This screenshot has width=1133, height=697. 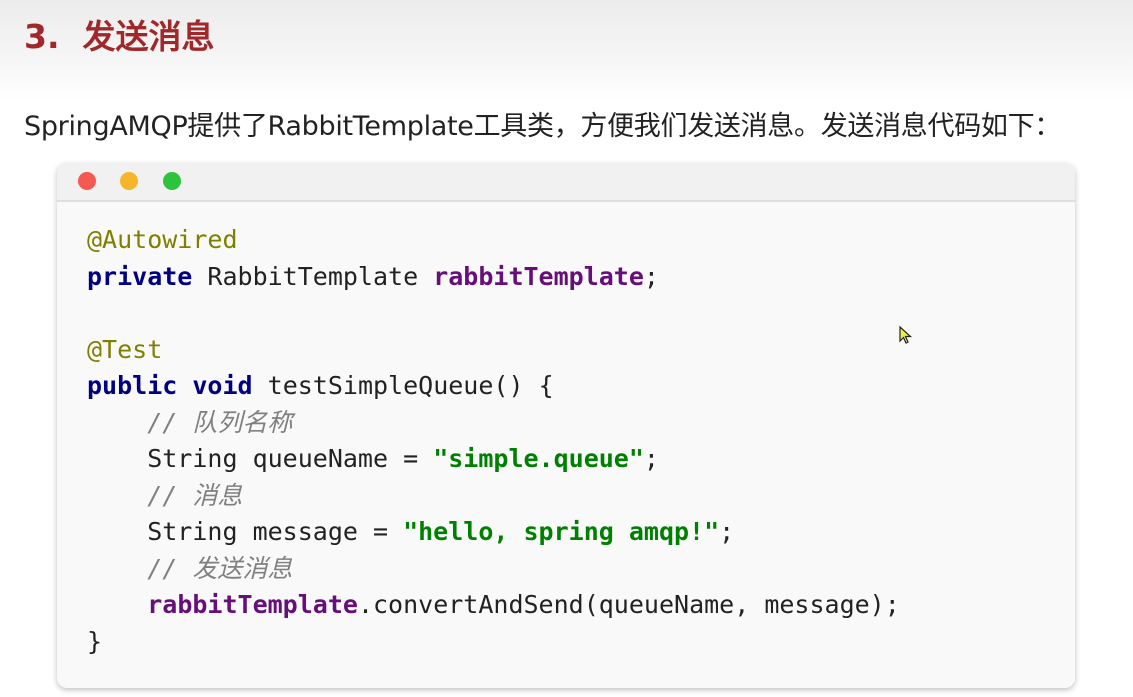 What do you see at coordinates (493, 240) in the screenshot?
I see `code-line: @Autowired` at bounding box center [493, 240].